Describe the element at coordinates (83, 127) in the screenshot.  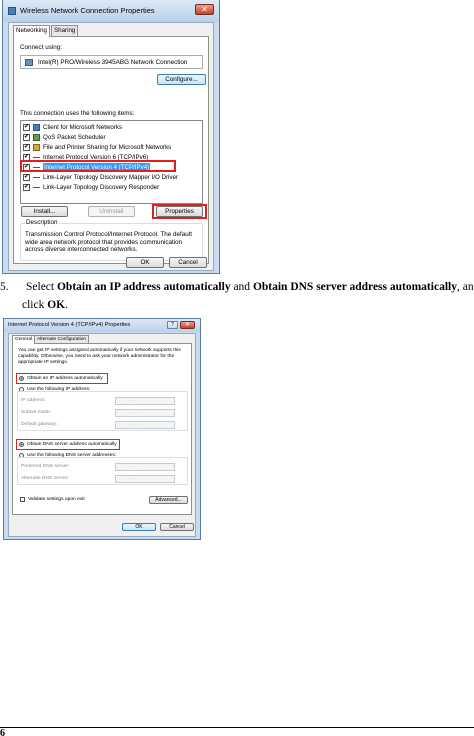
I see `item-label: Client for Microsoft Networks` at that location.